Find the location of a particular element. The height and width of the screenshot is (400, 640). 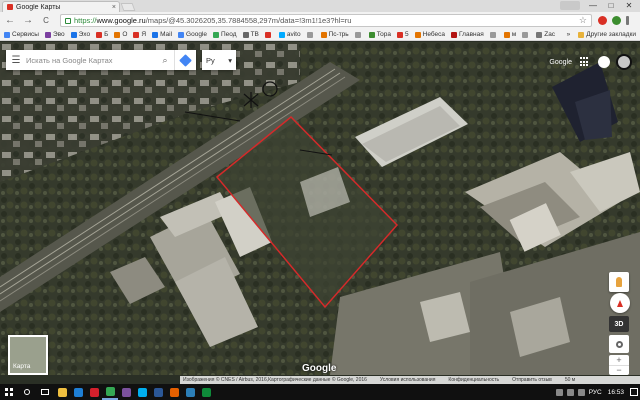

layers-toggle: Карта is located at coordinates (28, 355).